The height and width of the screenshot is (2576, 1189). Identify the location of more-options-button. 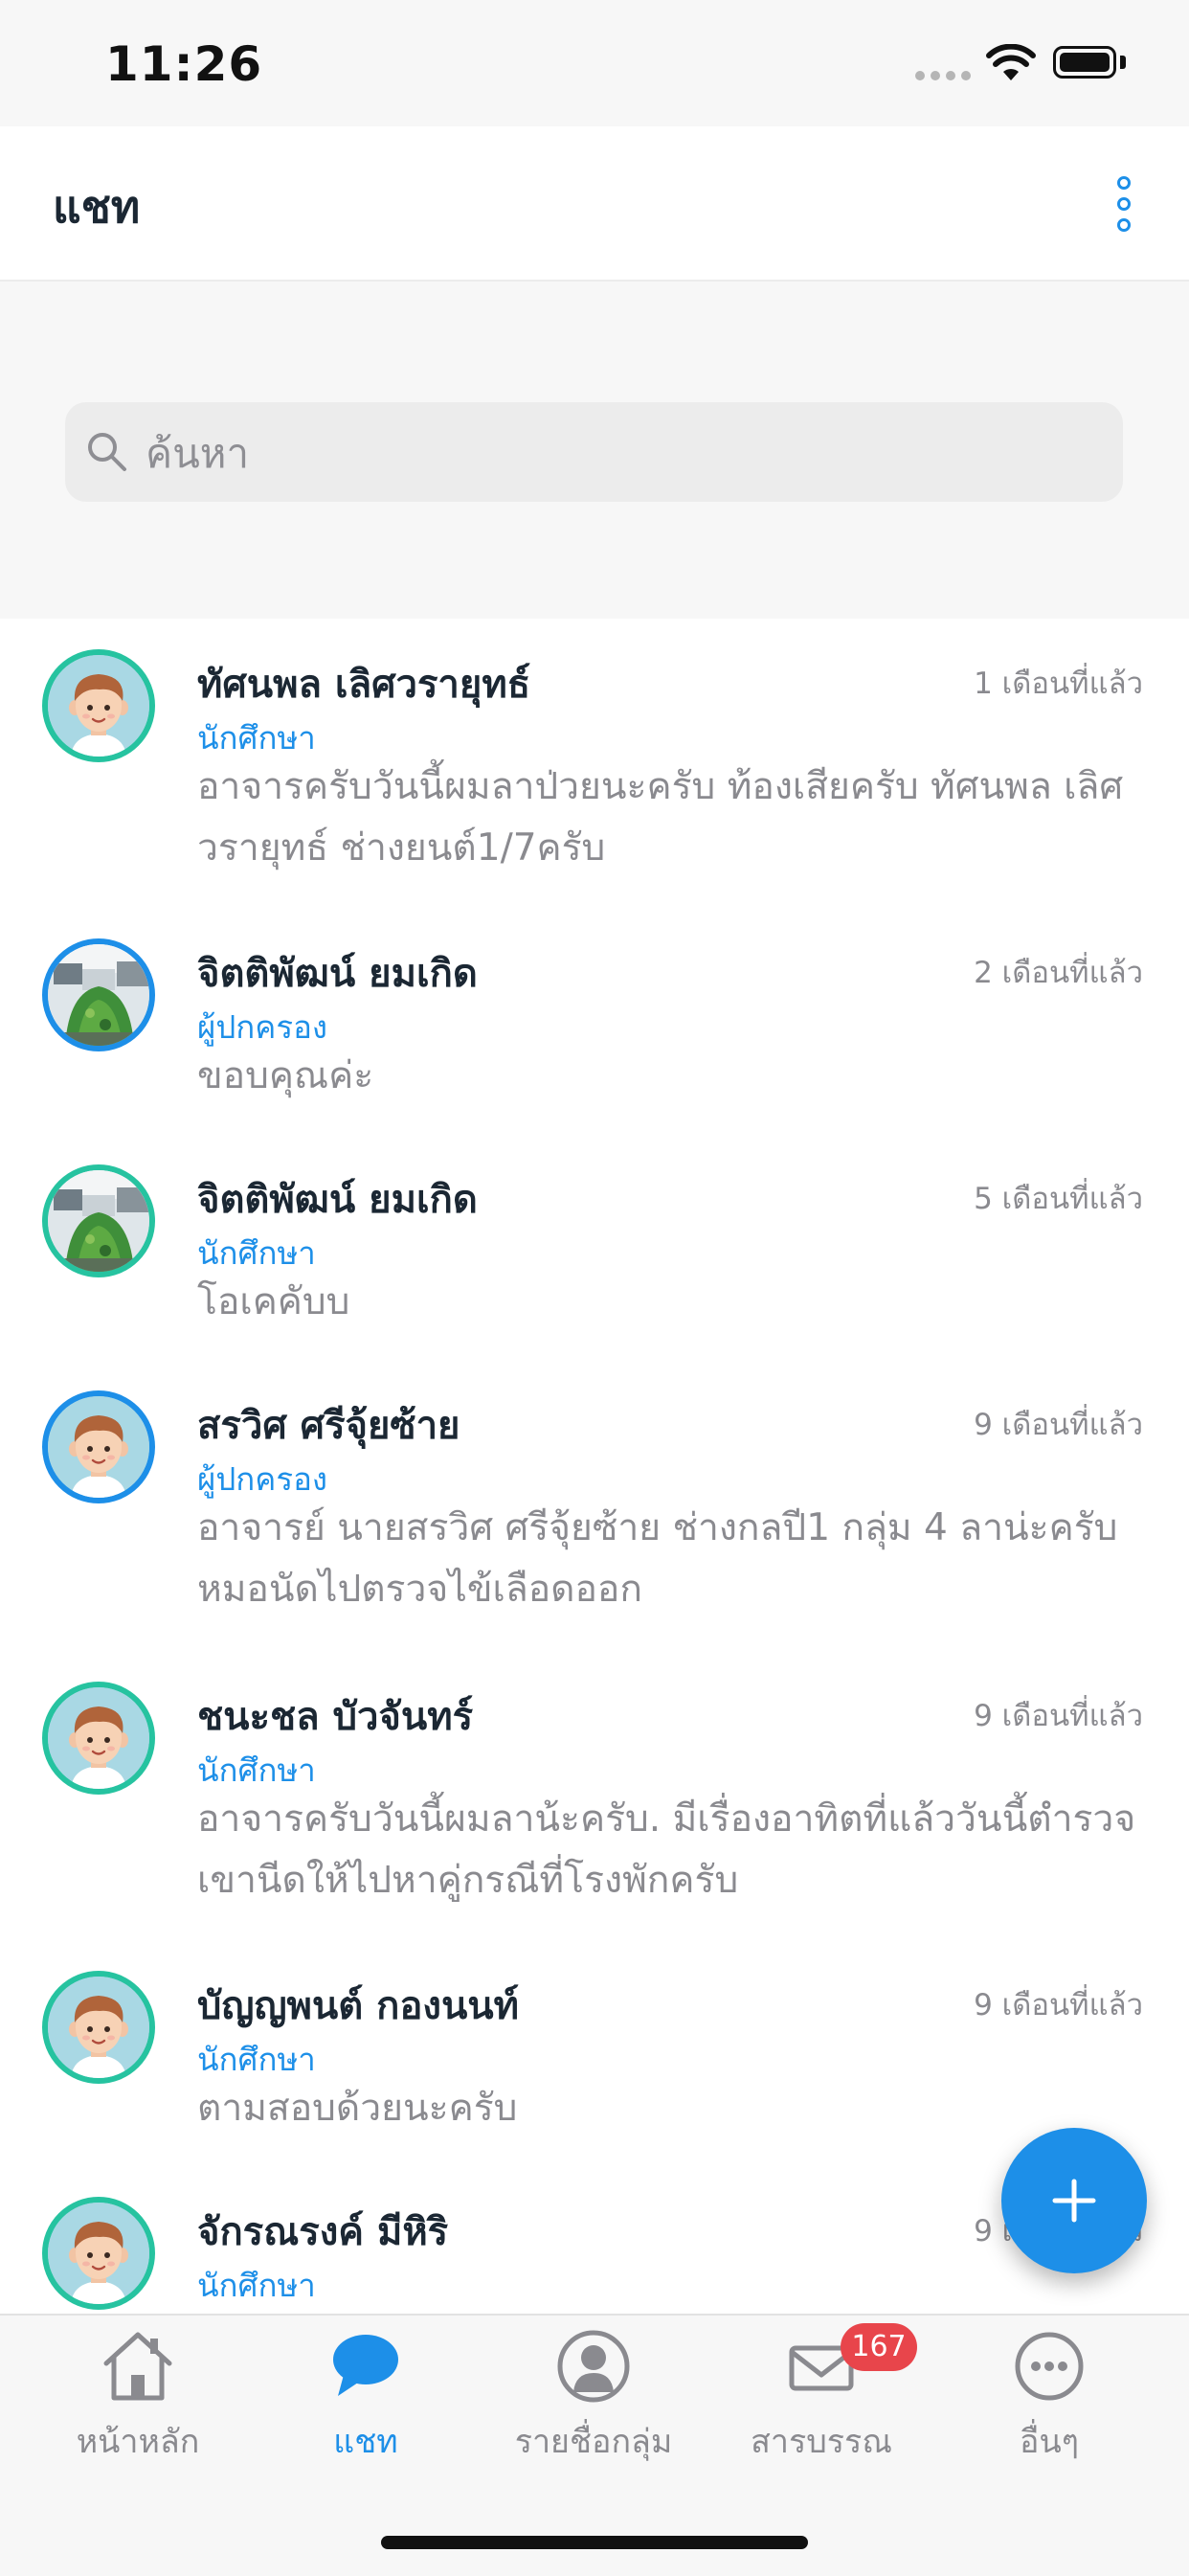
(1126, 203).